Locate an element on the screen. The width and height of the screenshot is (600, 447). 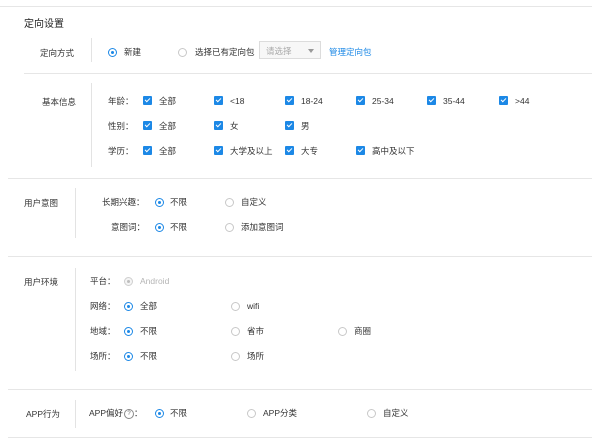
user-environment-label: 用户环境 is located at coordinates (41, 282).